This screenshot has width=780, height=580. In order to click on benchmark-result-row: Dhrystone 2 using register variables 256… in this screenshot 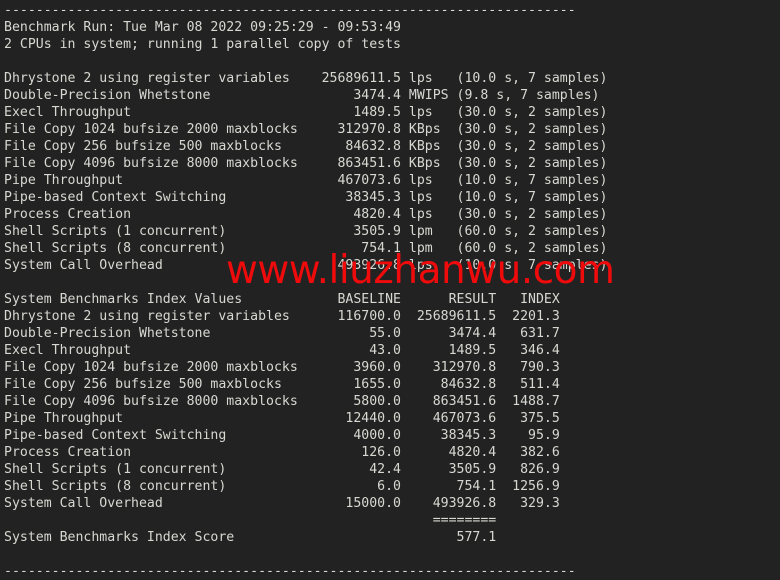, I will do `click(306, 78)`.